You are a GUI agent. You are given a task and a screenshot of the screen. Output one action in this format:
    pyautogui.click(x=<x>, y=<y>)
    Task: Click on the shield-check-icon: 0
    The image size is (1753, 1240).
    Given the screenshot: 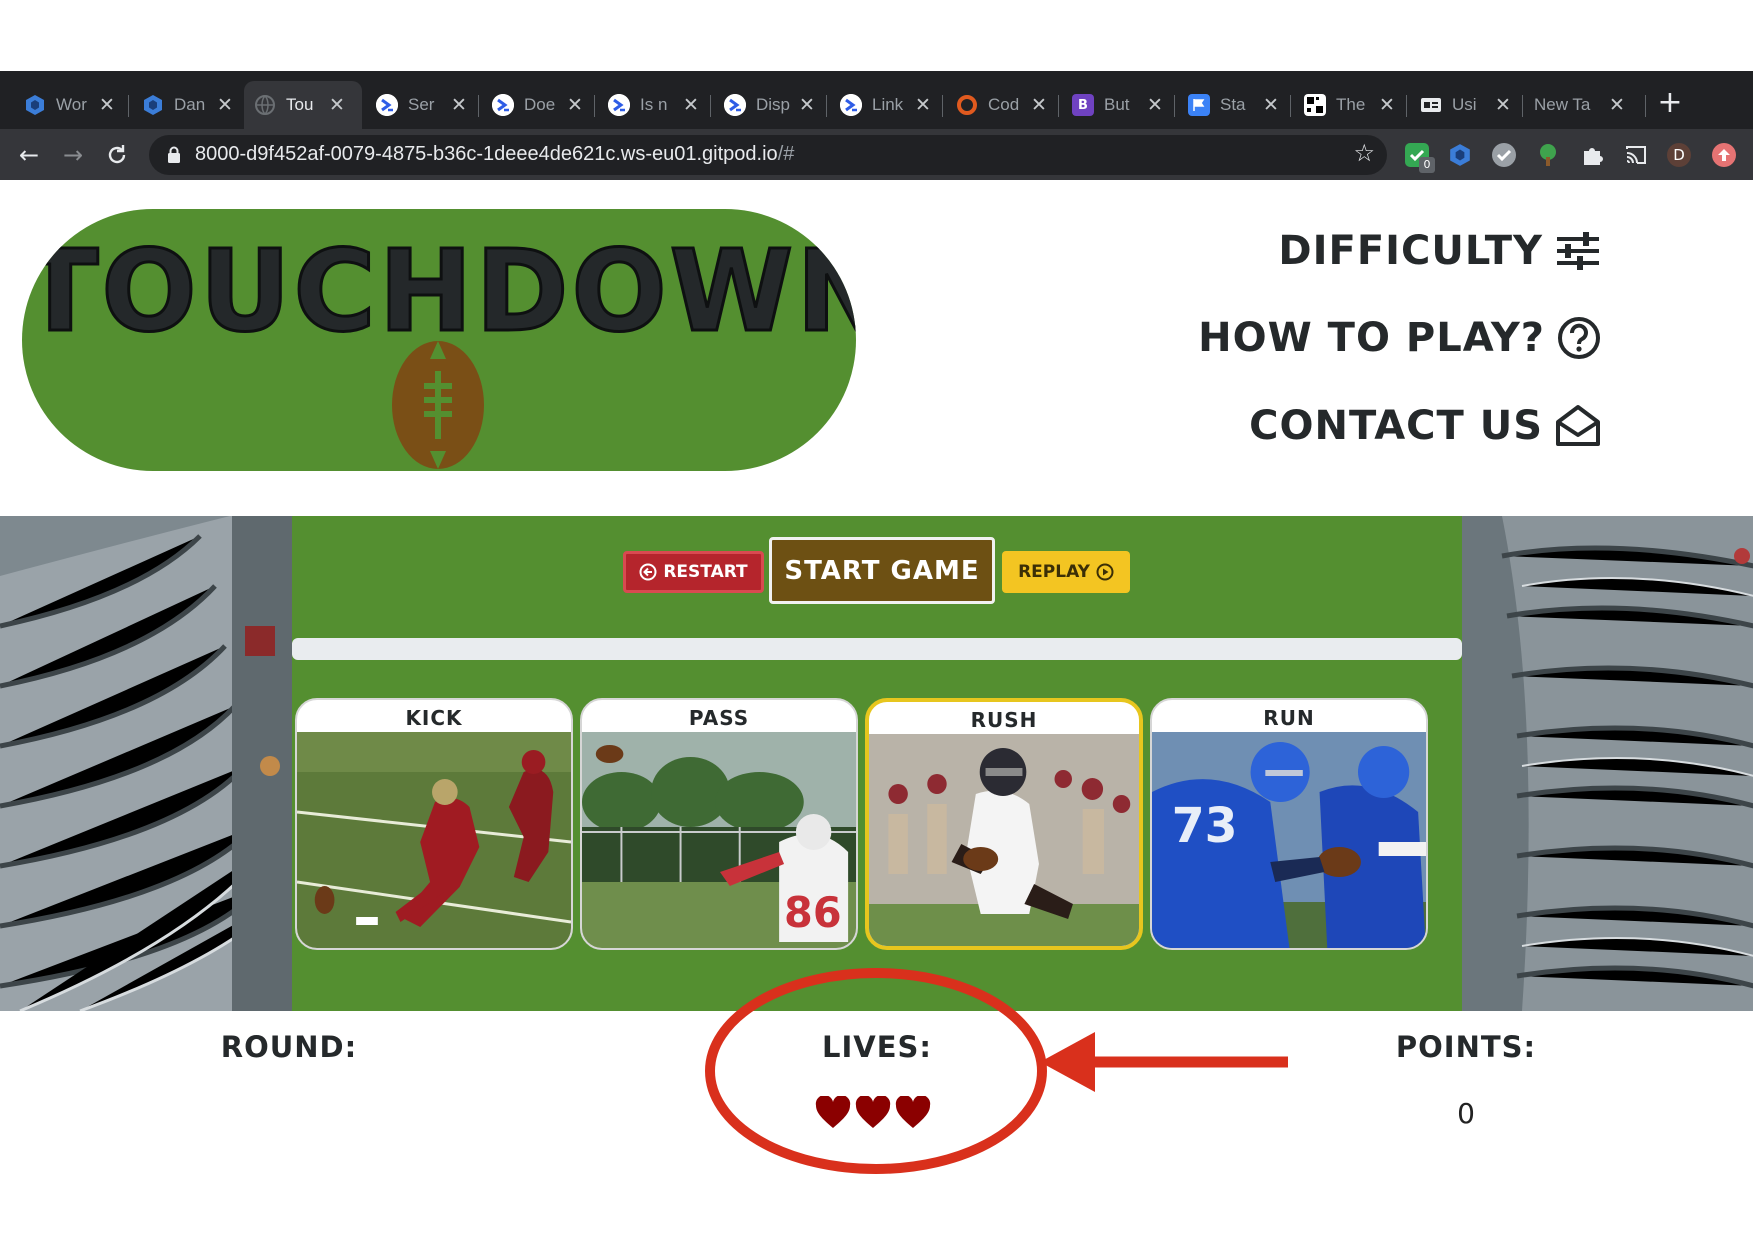 What is the action you would take?
    pyautogui.click(x=1420, y=158)
    